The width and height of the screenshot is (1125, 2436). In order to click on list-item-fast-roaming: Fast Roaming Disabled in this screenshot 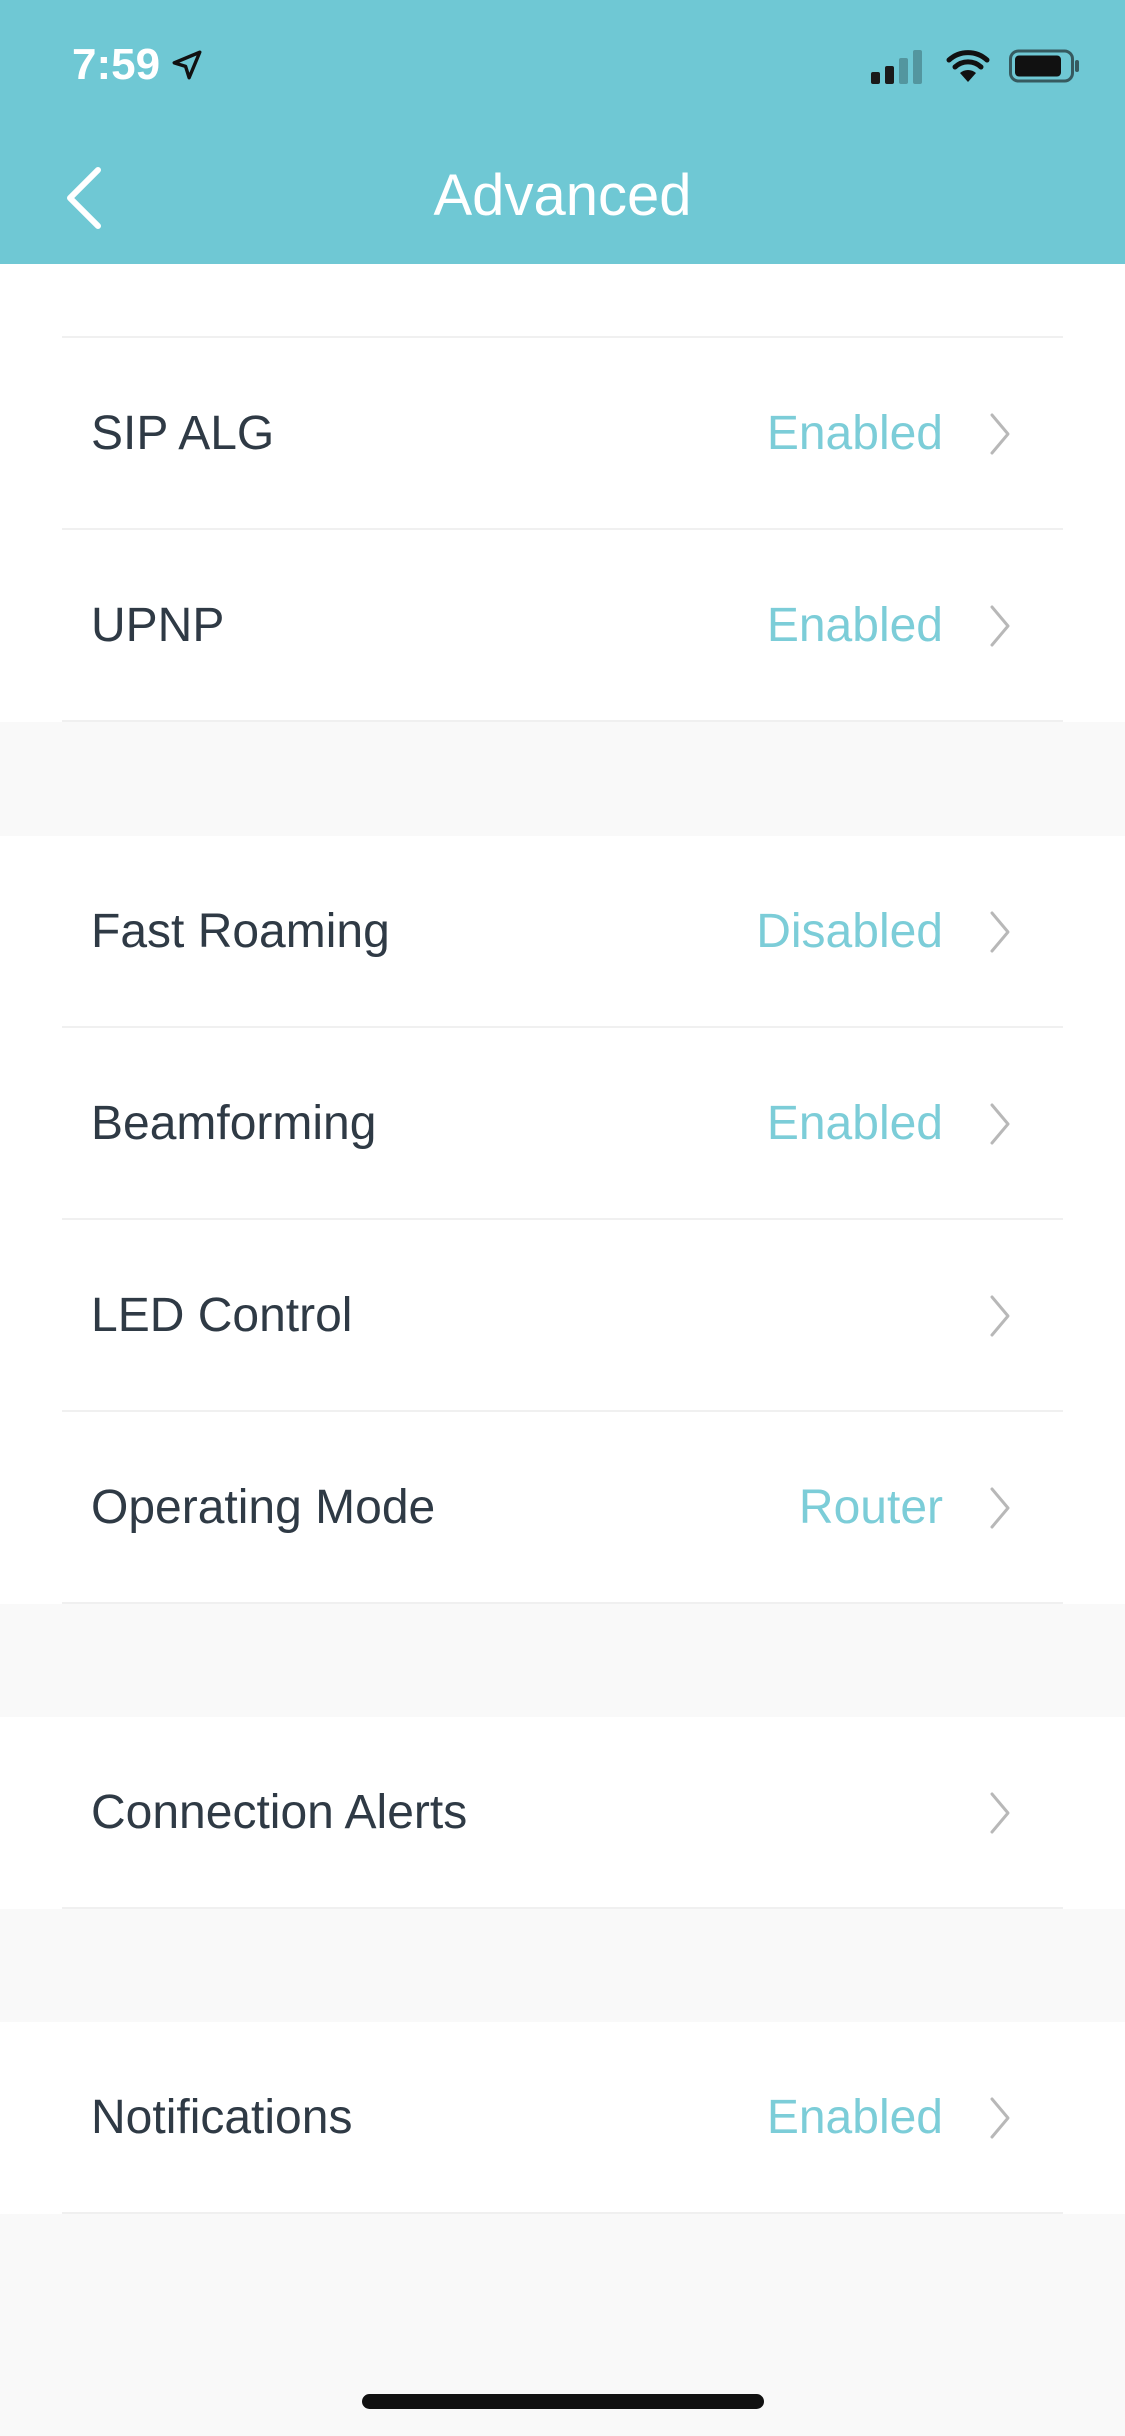, I will do `click(562, 932)`.